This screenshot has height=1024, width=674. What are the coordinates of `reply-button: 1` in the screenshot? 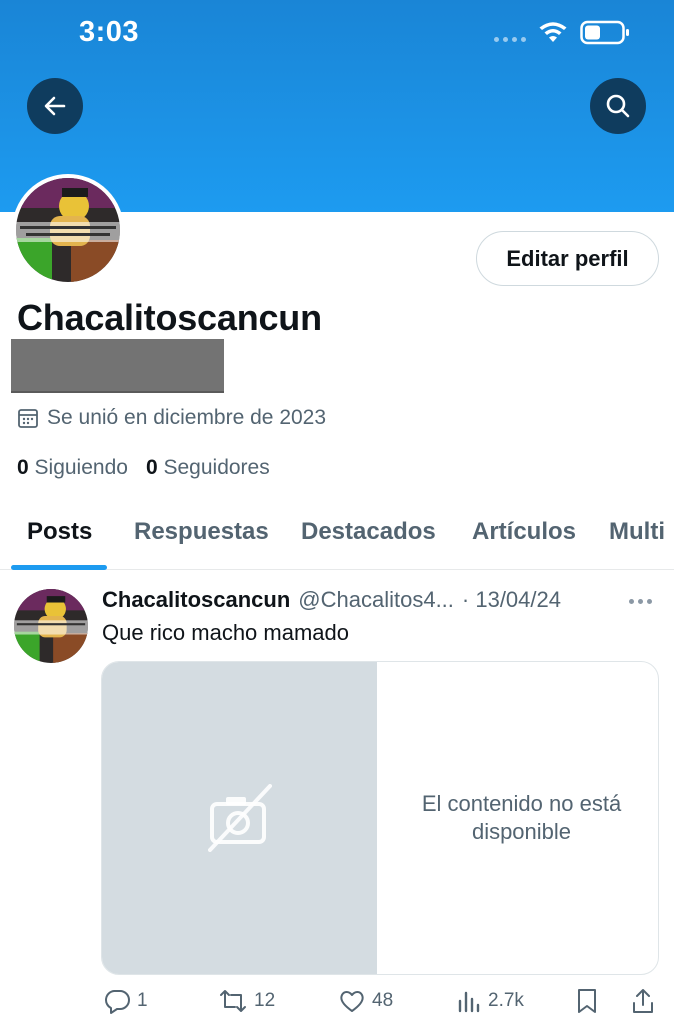 It's located at (125, 1001).